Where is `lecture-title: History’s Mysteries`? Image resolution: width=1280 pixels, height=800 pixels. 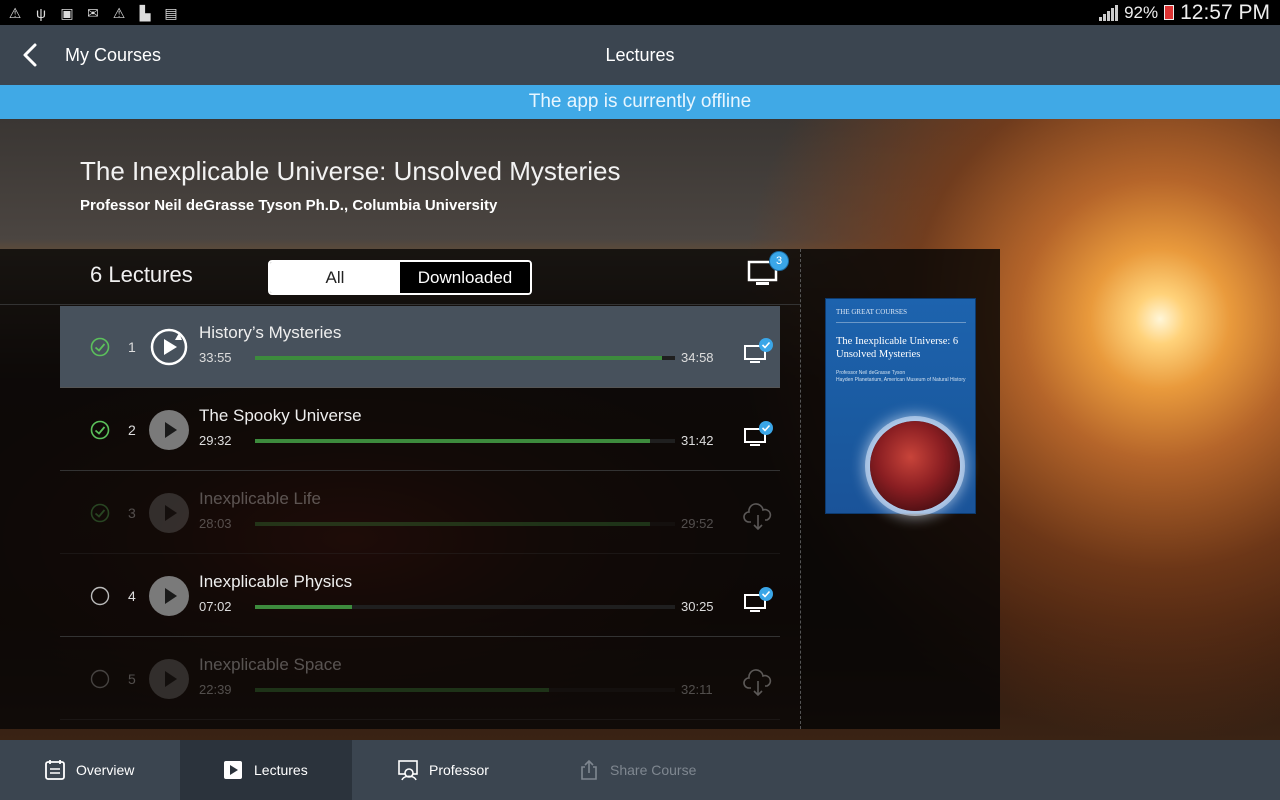
lecture-title: History’s Mysteries is located at coordinates (270, 332).